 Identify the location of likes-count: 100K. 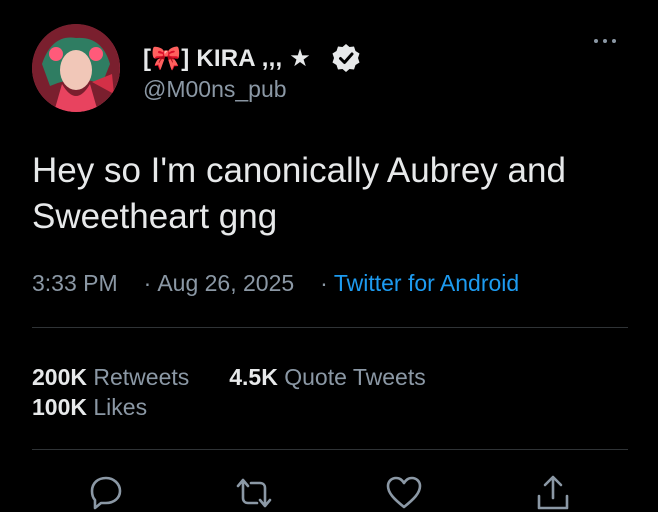
(59, 407).